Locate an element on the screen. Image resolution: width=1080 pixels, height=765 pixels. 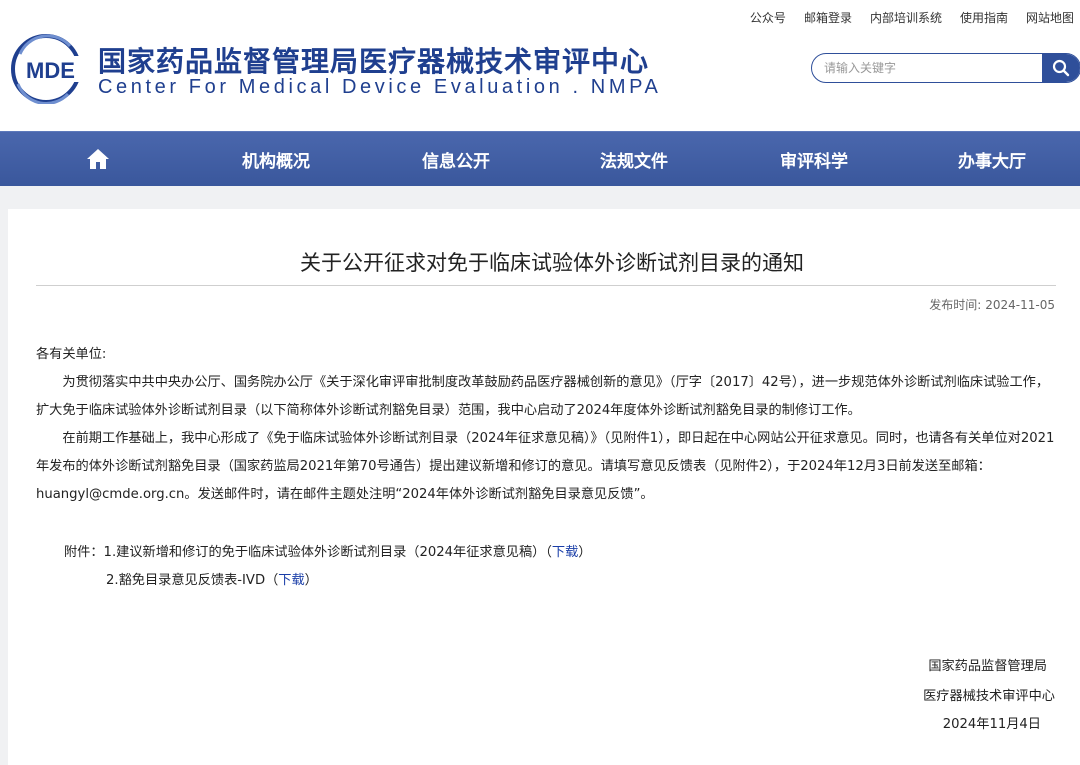
attachment-1-suffix: ） is located at coordinates (585, 552).